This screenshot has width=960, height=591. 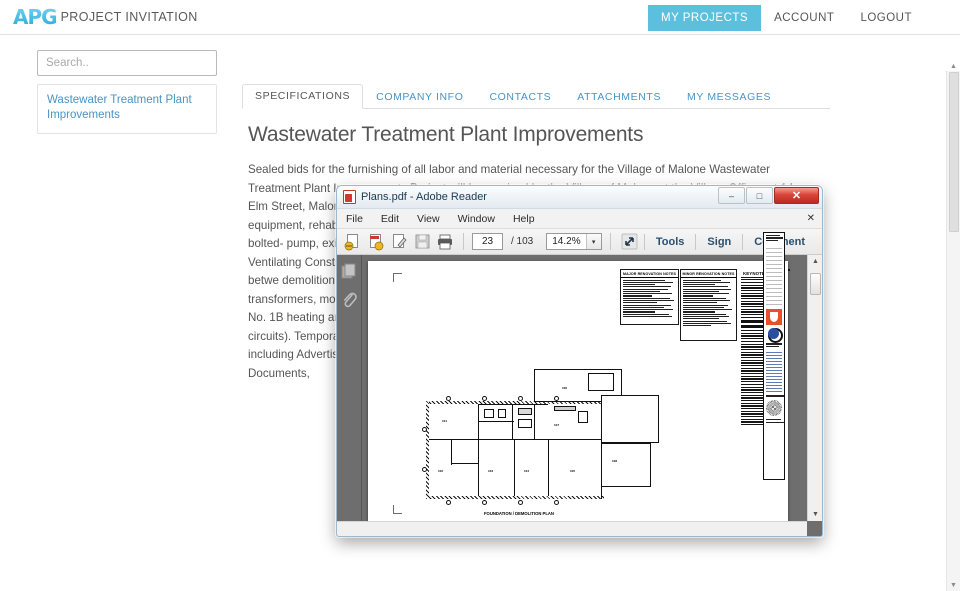 What do you see at coordinates (572, 528) in the screenshot?
I see `pdf-horizontal-scrollbar` at bounding box center [572, 528].